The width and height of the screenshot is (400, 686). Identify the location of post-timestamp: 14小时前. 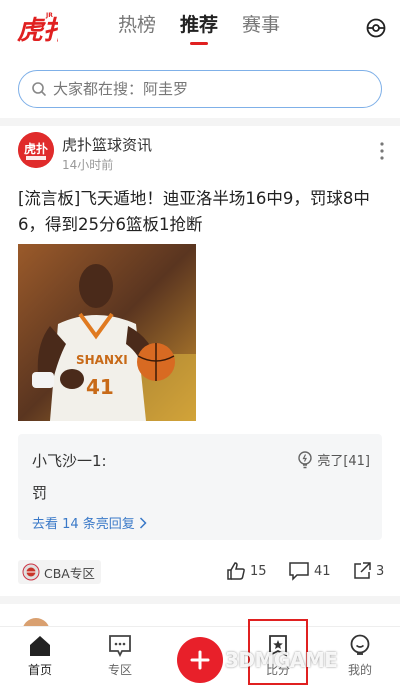
(88, 165).